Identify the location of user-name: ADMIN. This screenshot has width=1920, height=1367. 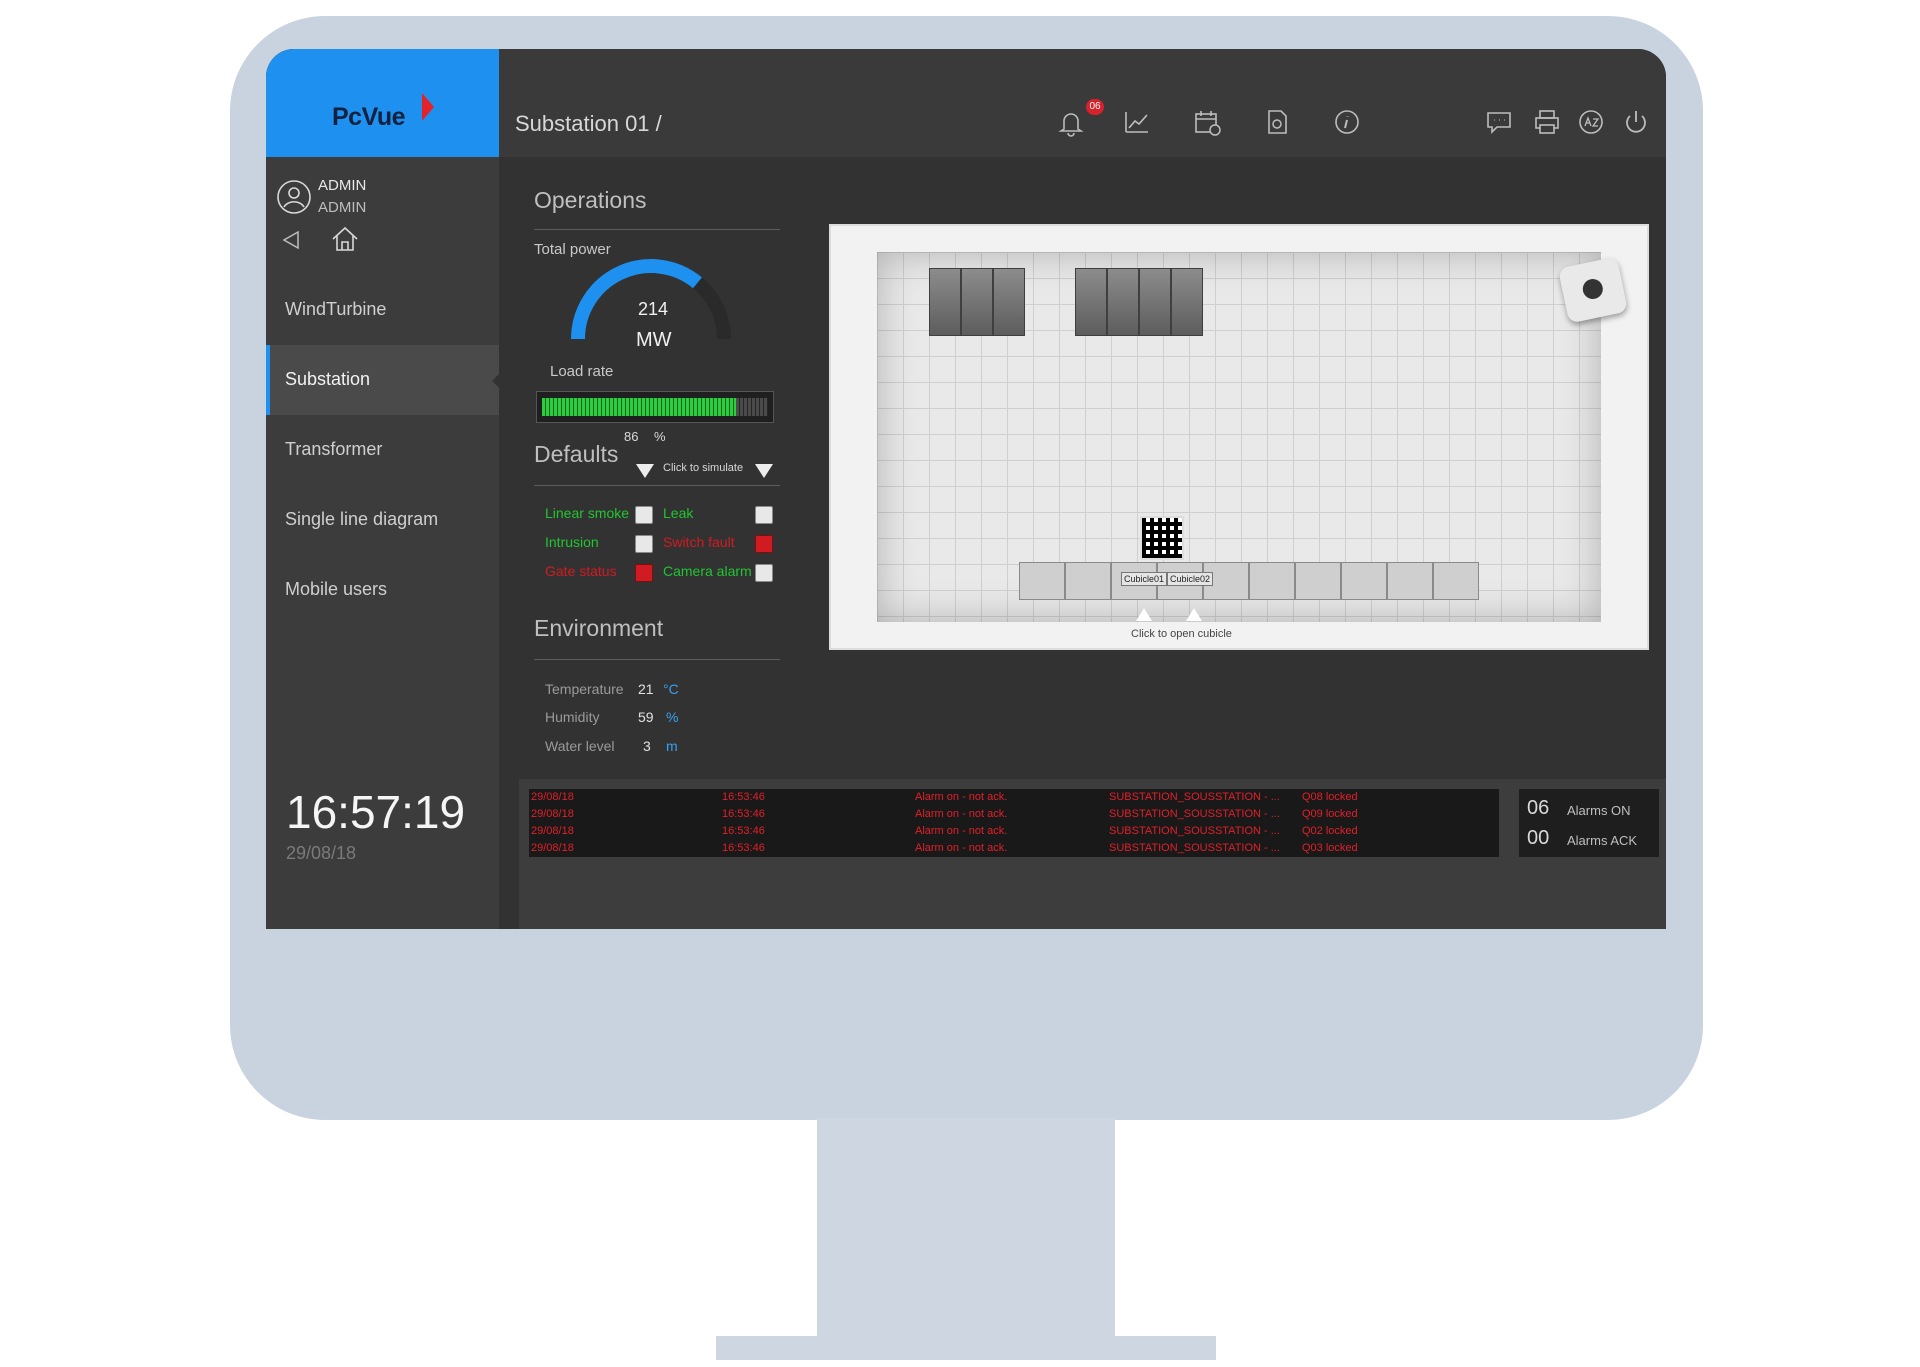
(342, 185).